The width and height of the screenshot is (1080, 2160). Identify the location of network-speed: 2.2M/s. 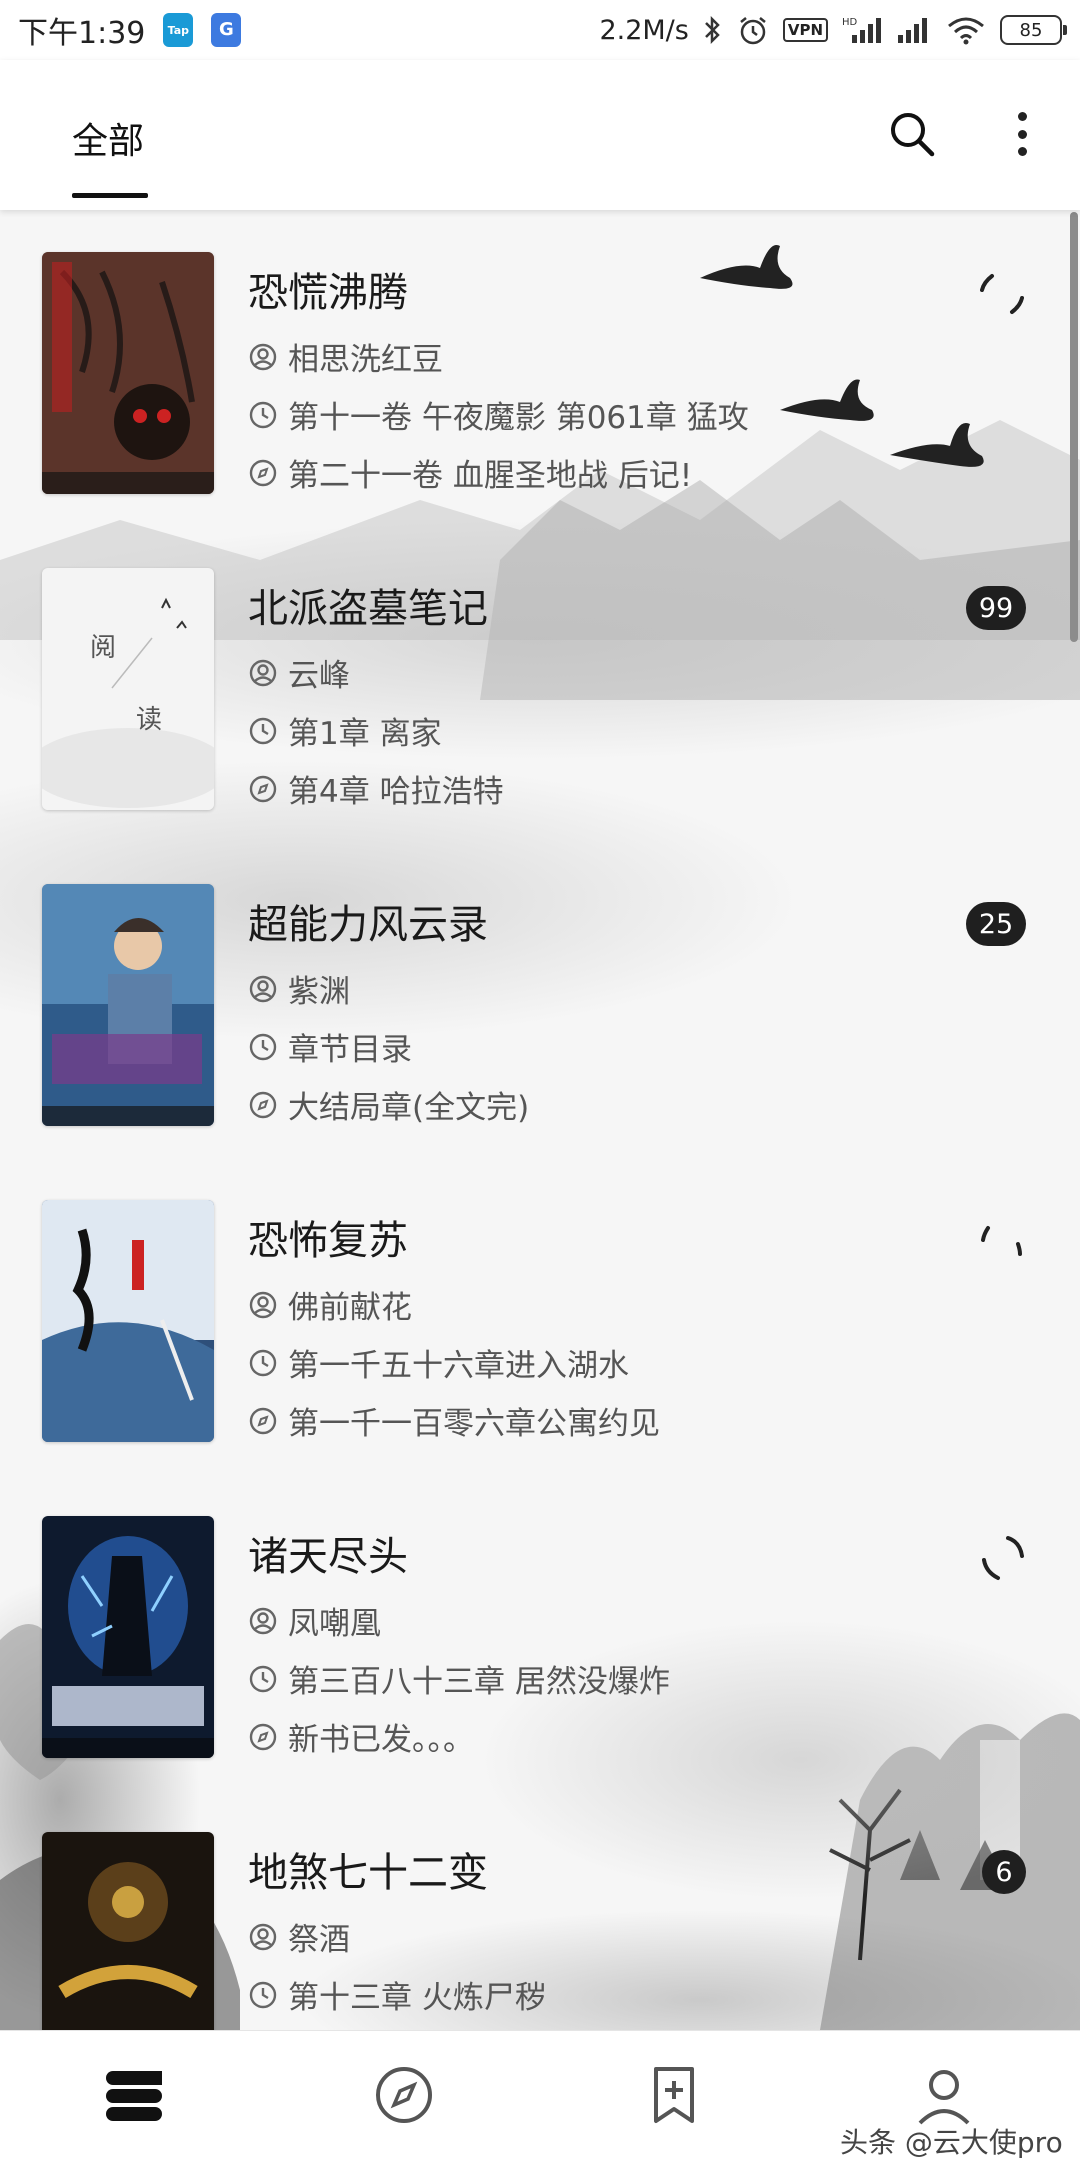
(644, 30).